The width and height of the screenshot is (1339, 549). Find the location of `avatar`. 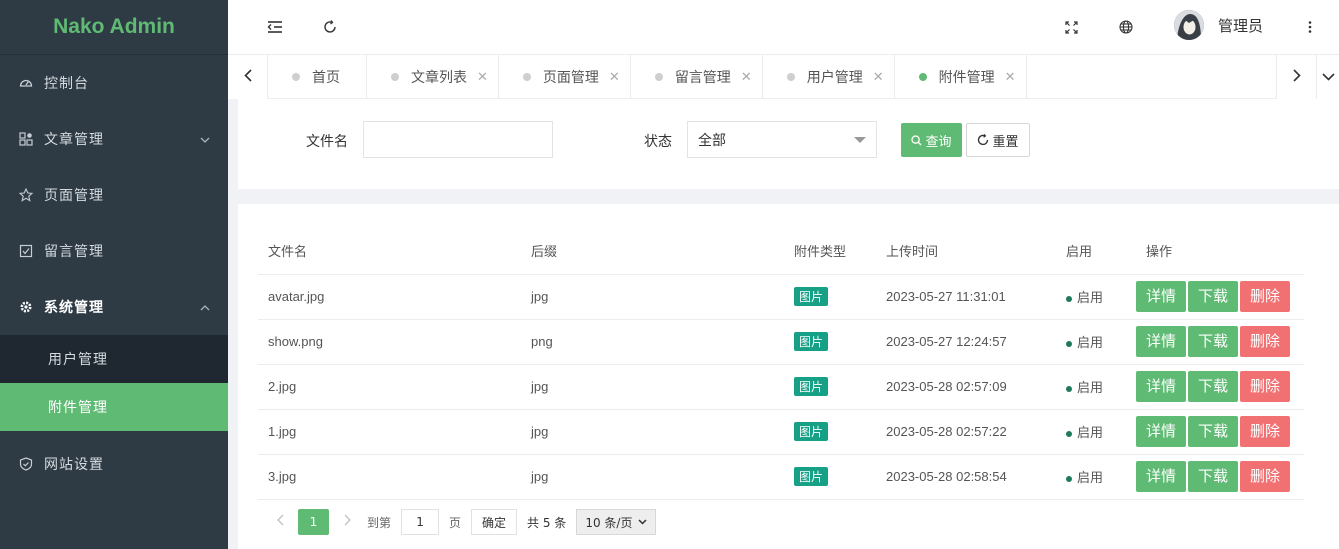

avatar is located at coordinates (1189, 25).